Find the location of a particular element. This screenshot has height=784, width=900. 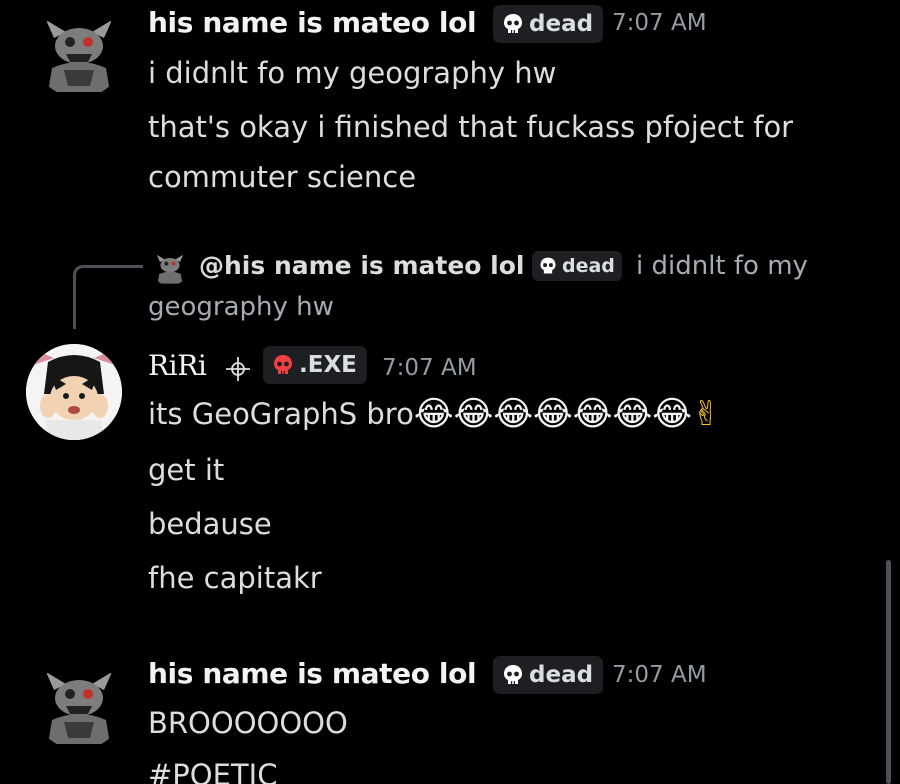

message-author: RiRi is located at coordinates (177, 365).